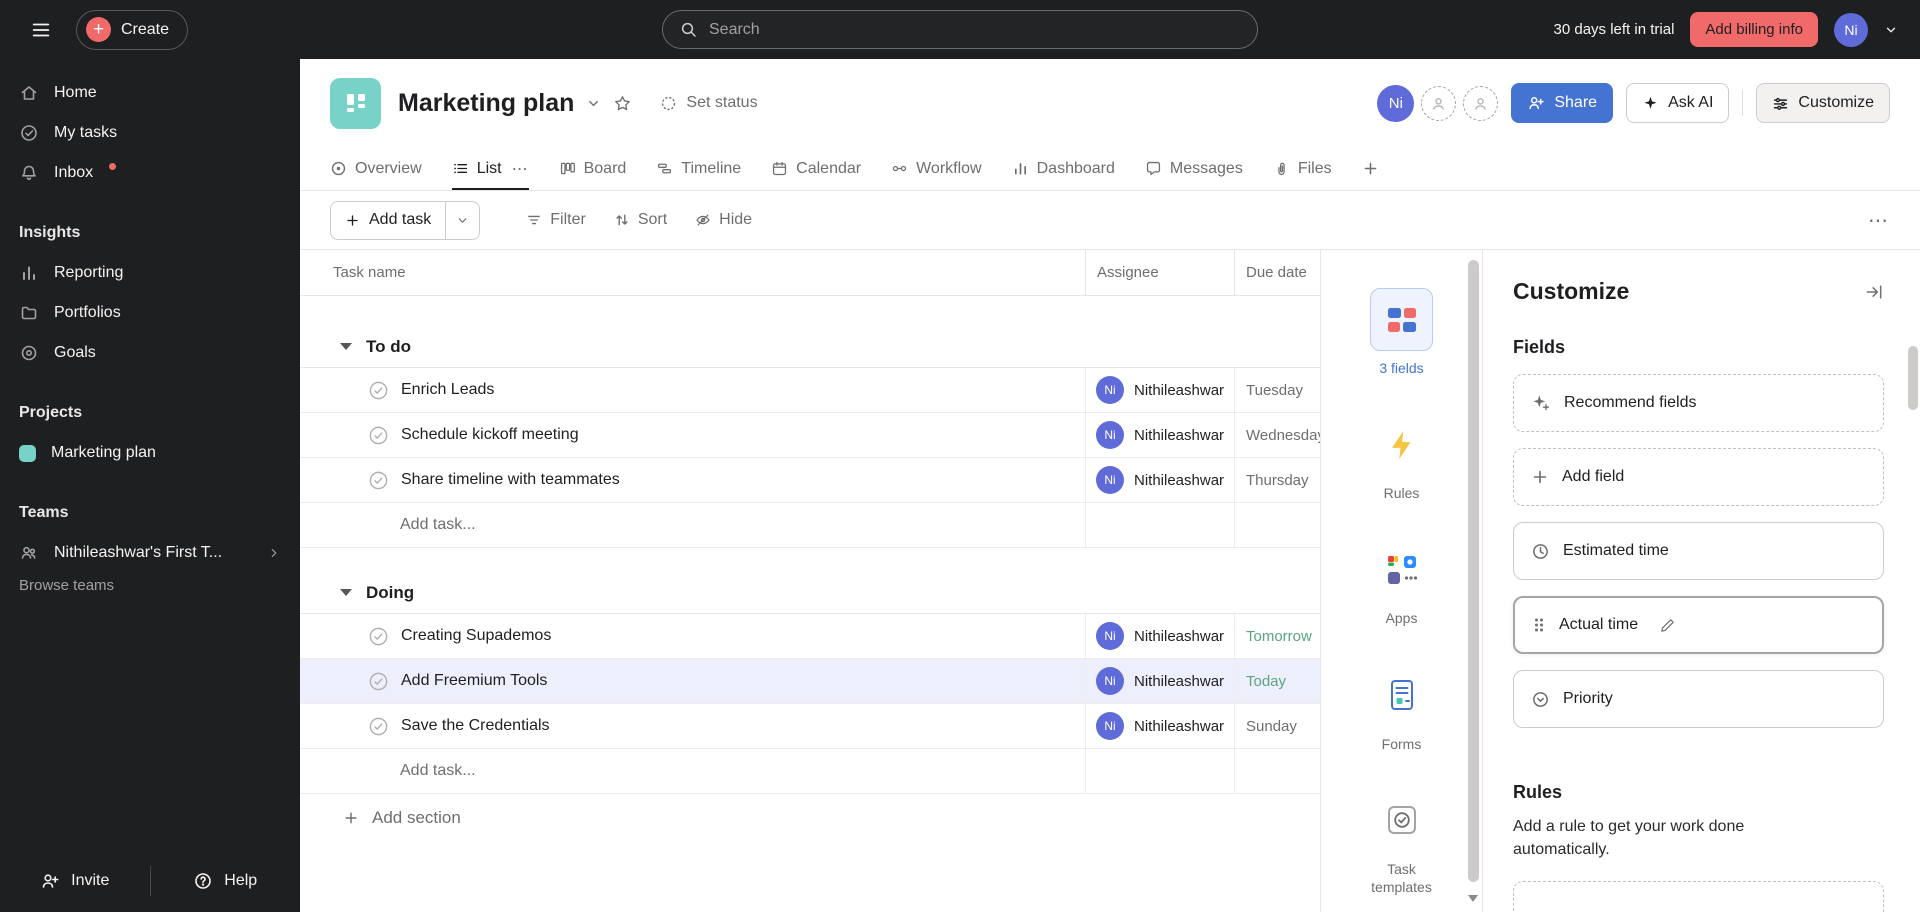 This screenshot has width=1920, height=912. What do you see at coordinates (150, 133) in the screenshot?
I see `sidebar-item-my-tasks: My tasks` at bounding box center [150, 133].